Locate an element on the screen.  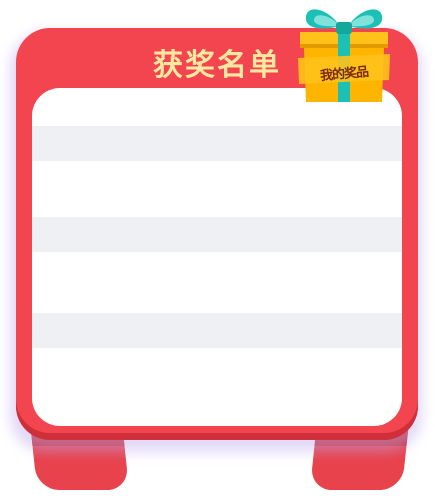
my-prizes-button: 我的奖品 is located at coordinates (344, 54).